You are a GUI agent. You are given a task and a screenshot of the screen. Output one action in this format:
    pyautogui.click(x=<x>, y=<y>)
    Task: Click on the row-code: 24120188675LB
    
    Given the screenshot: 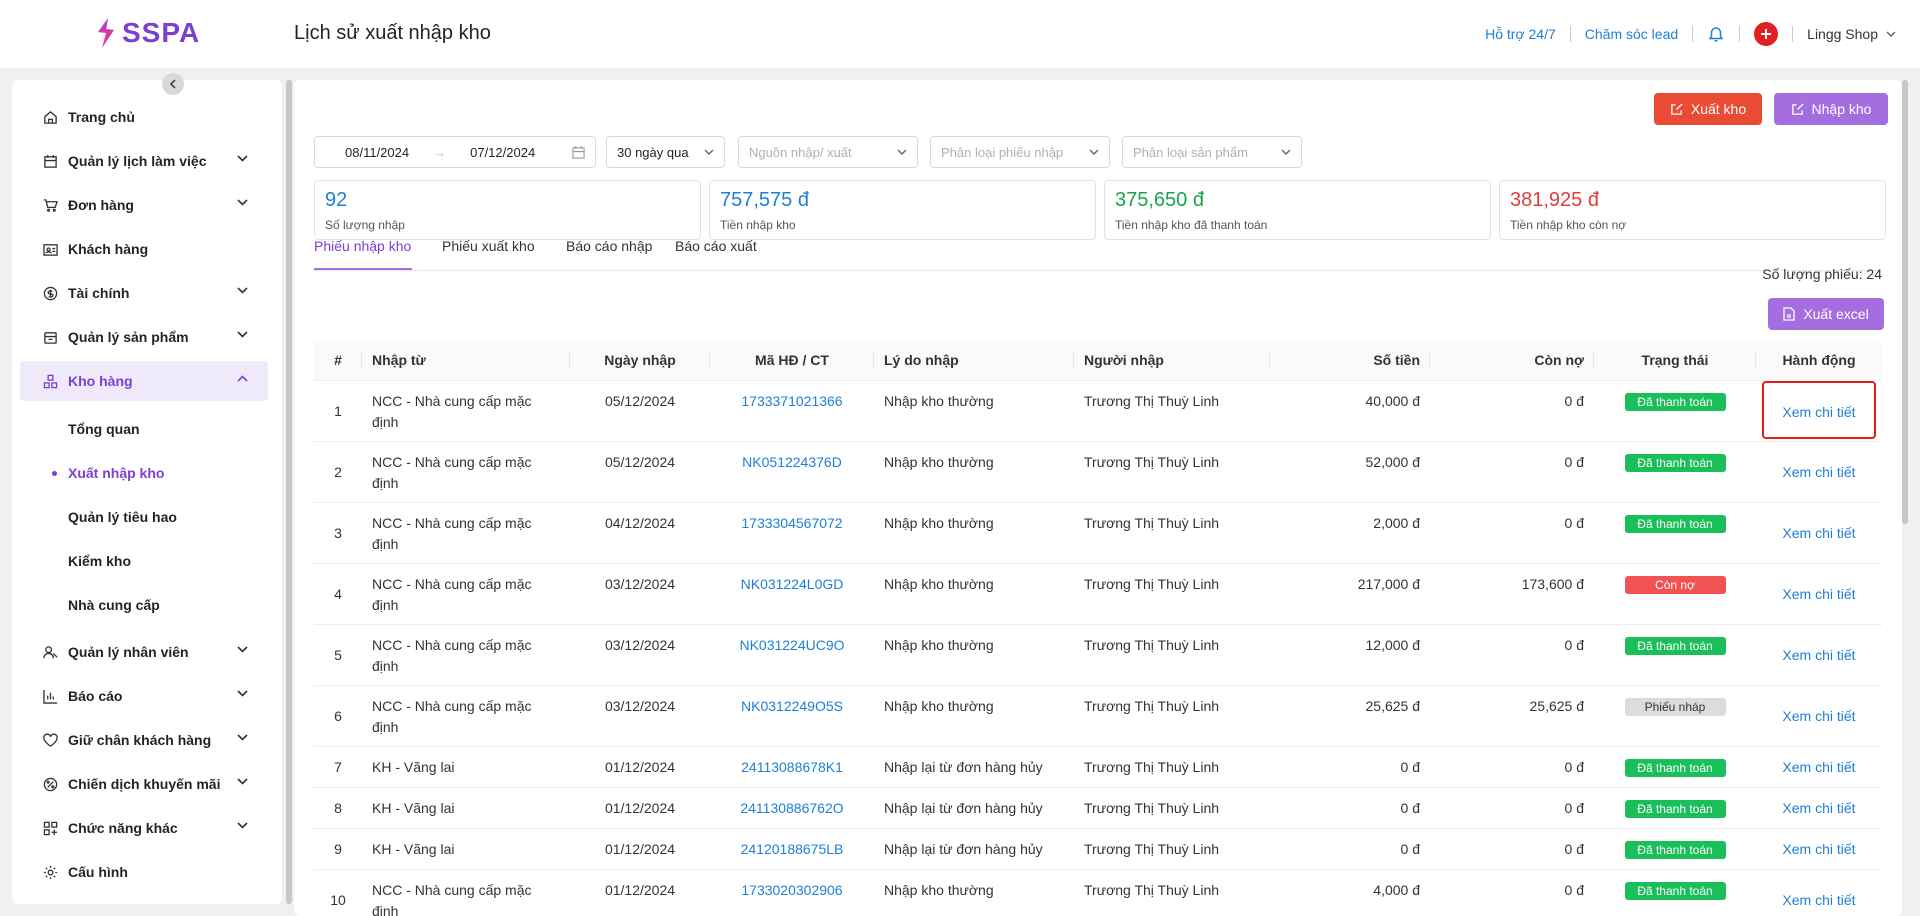 What is the action you would take?
    pyautogui.click(x=792, y=849)
    